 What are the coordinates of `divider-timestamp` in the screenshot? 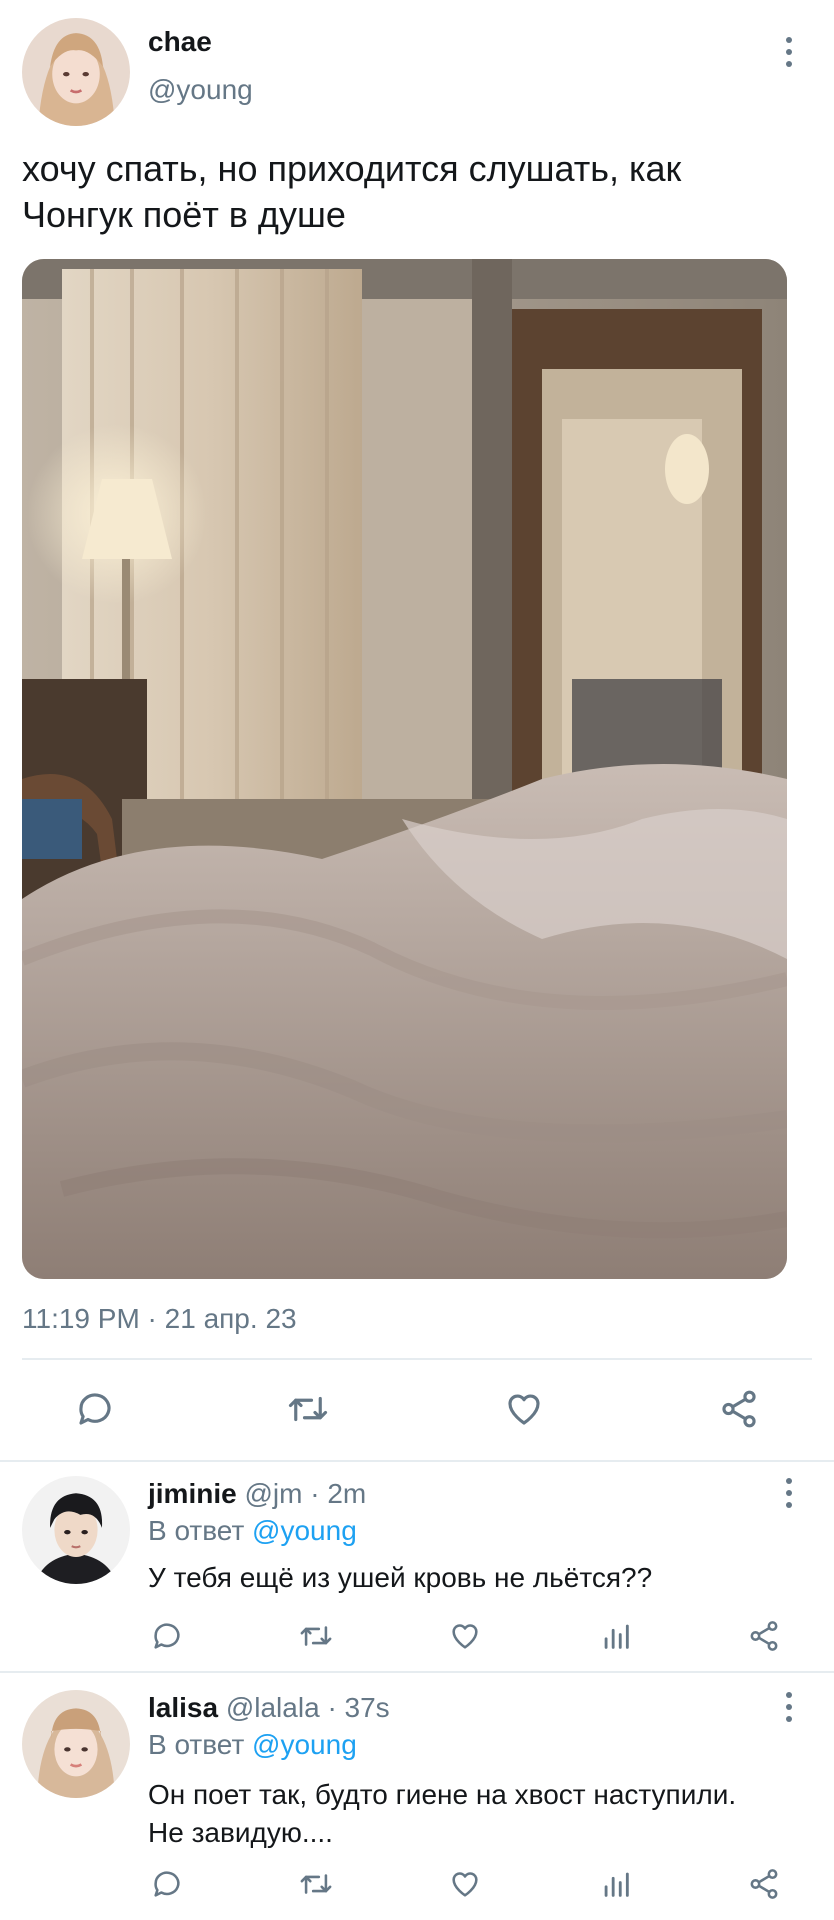 It's located at (417, 1359).